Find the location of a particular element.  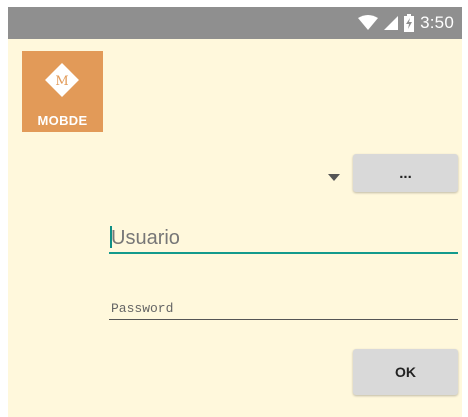

status-bar: 3:50 is located at coordinates (235, 23).